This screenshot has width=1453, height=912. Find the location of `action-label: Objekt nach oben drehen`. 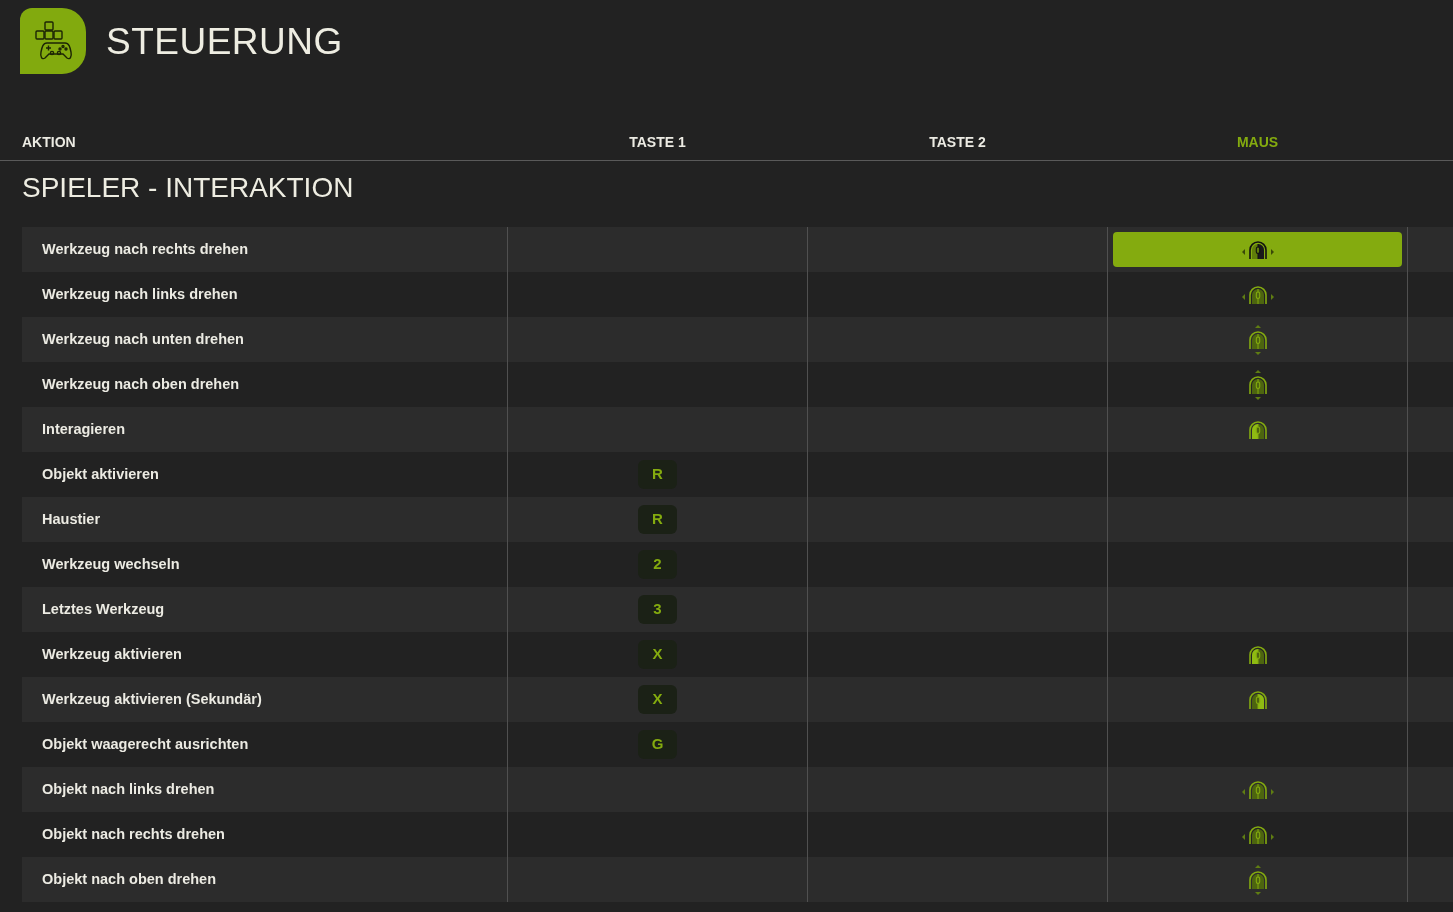

action-label: Objekt nach oben drehen is located at coordinates (129, 879).